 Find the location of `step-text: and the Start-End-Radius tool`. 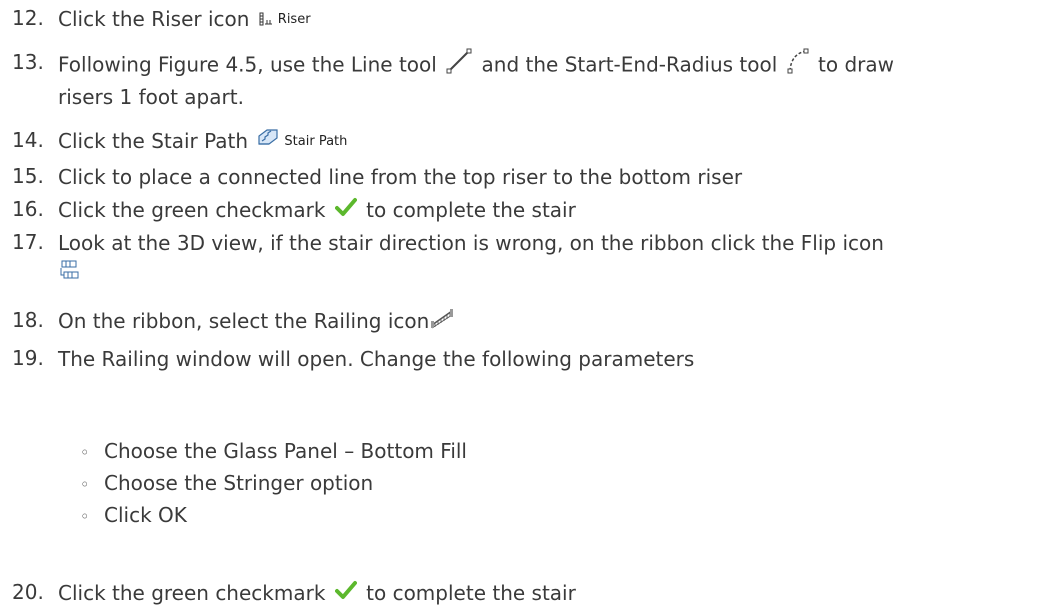

step-text: and the Start-End-Radius tool is located at coordinates (629, 64).